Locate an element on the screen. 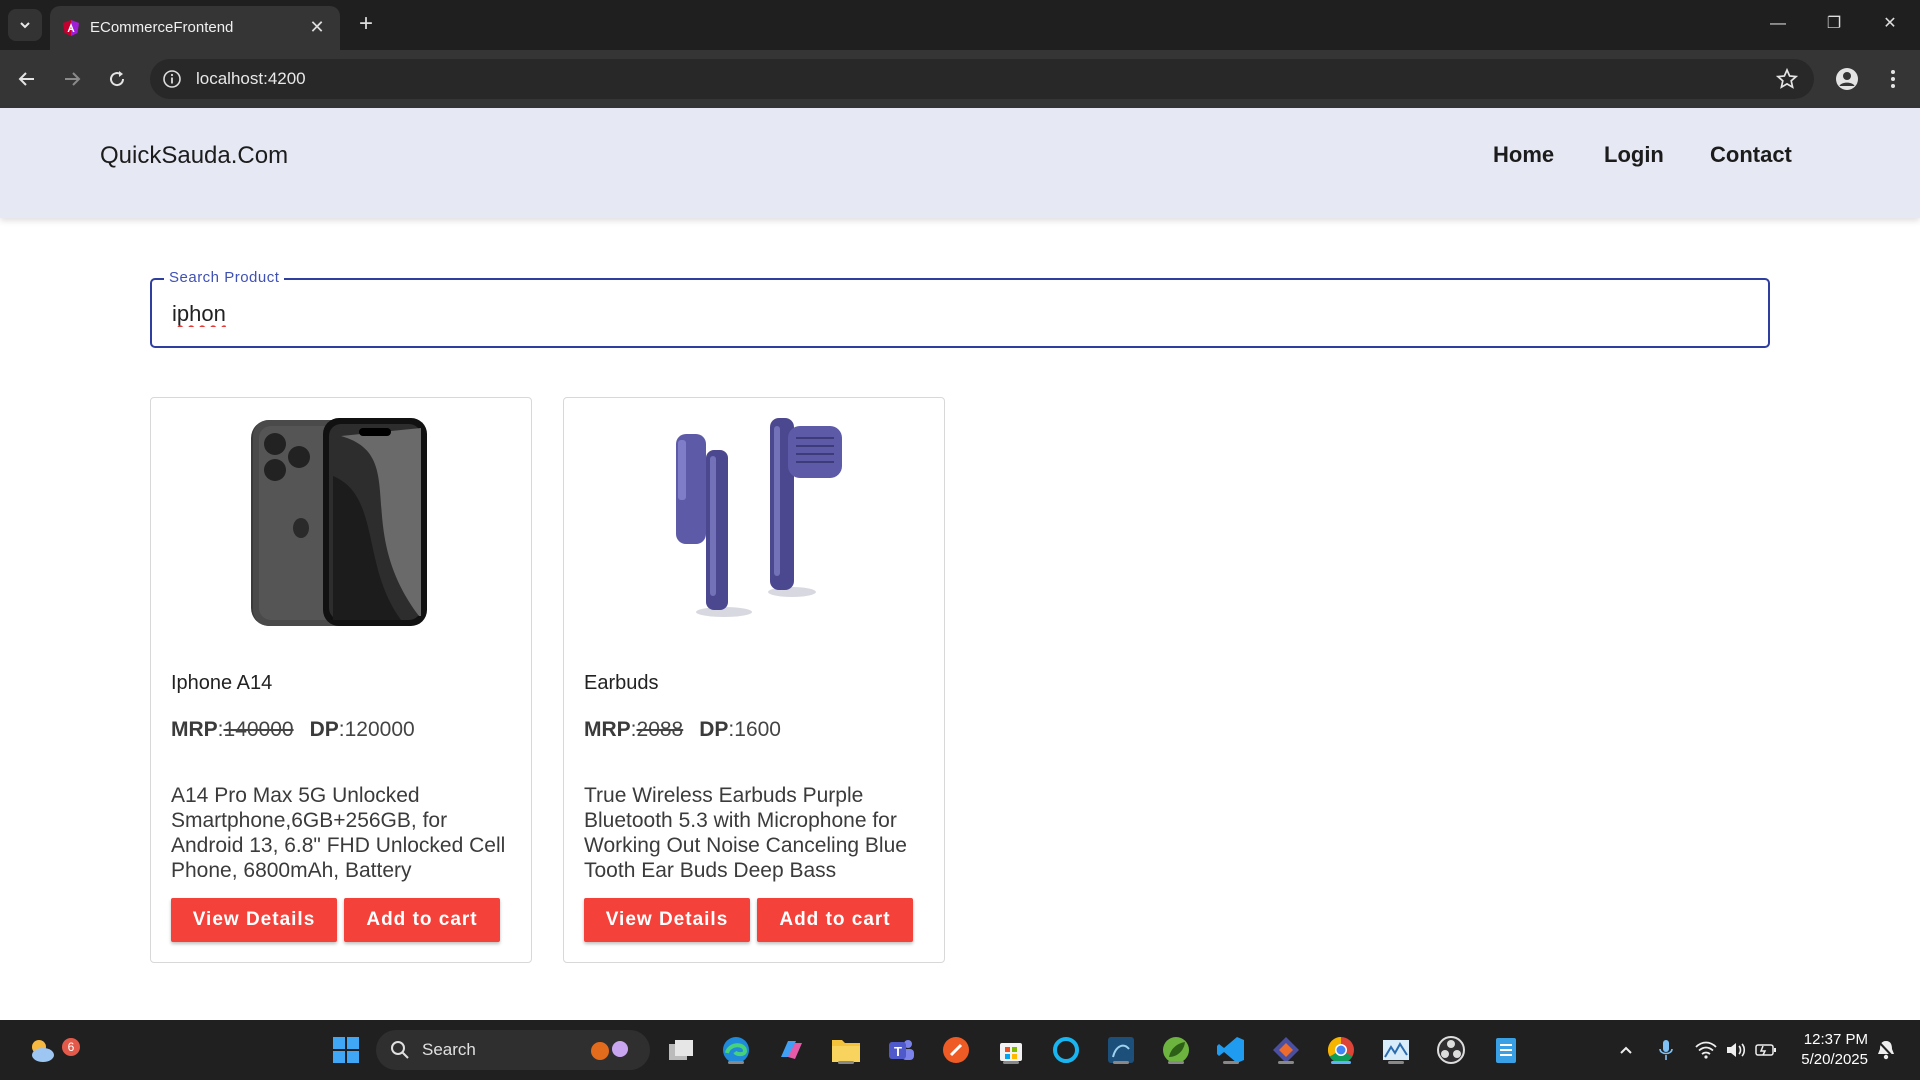  chevron-up-icon is located at coordinates (1626, 1050).